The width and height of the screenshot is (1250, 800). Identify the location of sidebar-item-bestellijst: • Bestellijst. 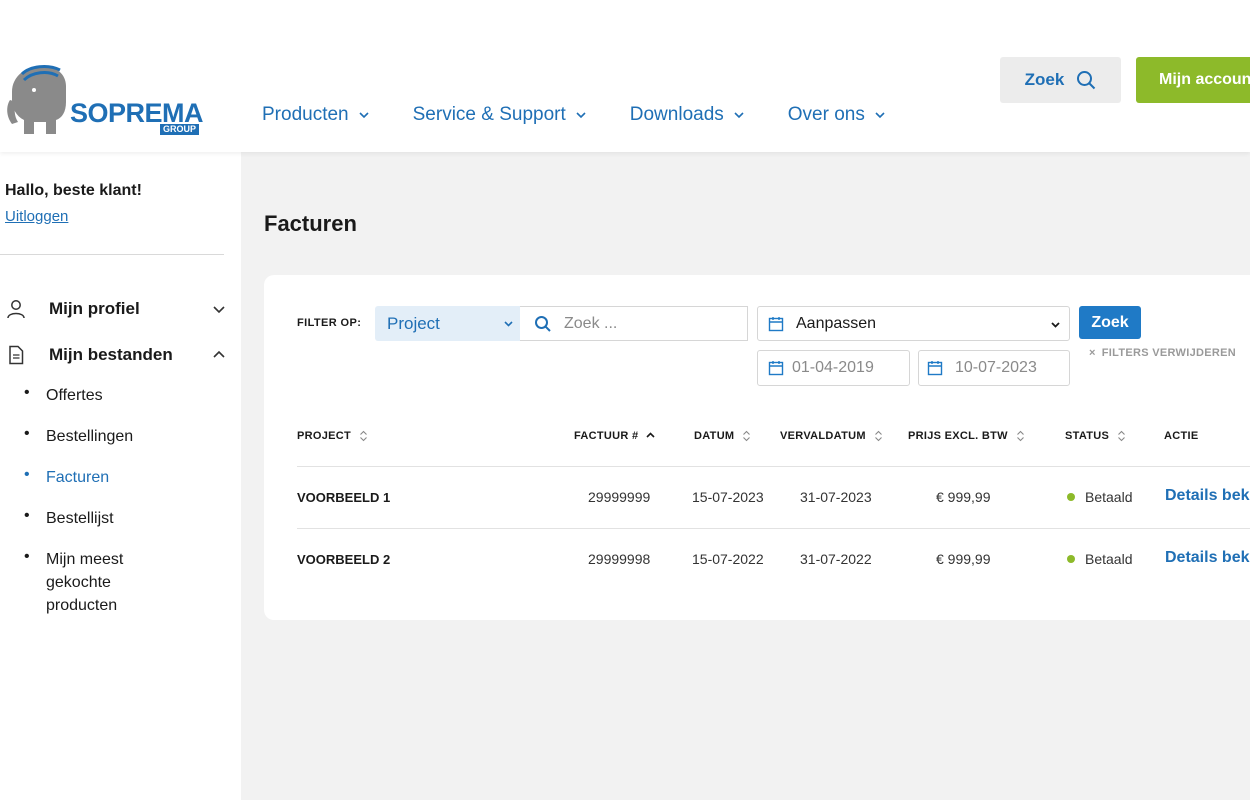
(95, 518).